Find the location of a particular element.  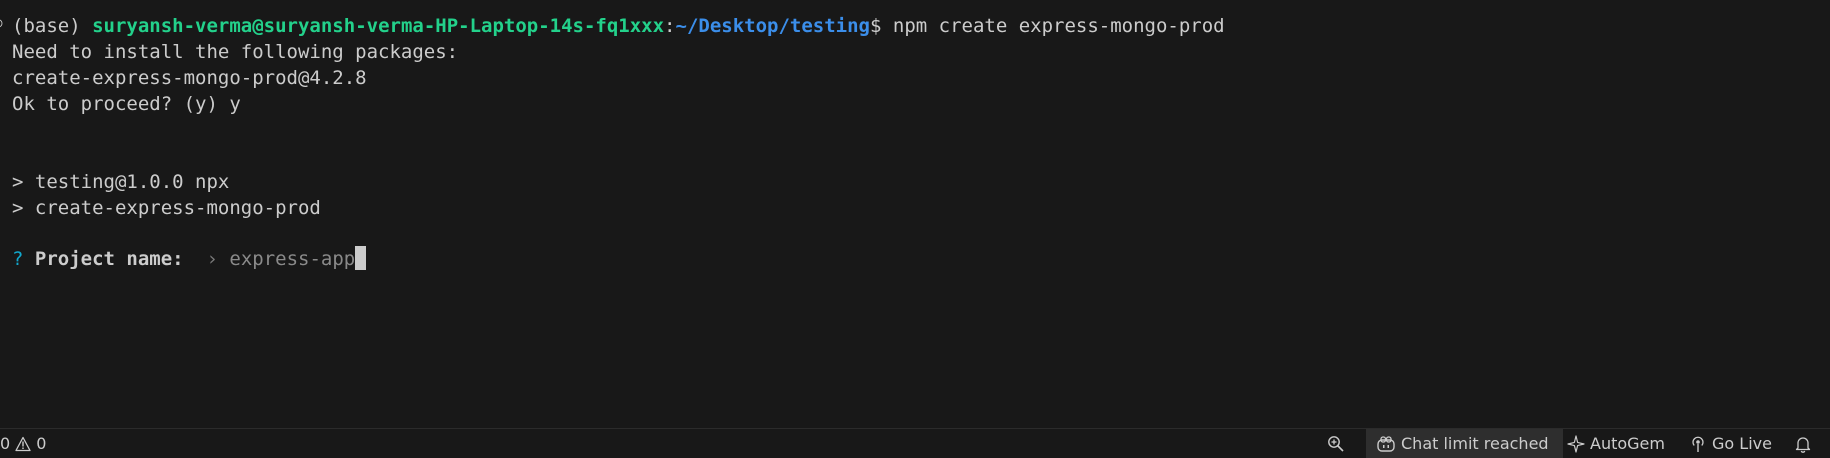

autogem-label: AutoGem is located at coordinates (1627, 443).